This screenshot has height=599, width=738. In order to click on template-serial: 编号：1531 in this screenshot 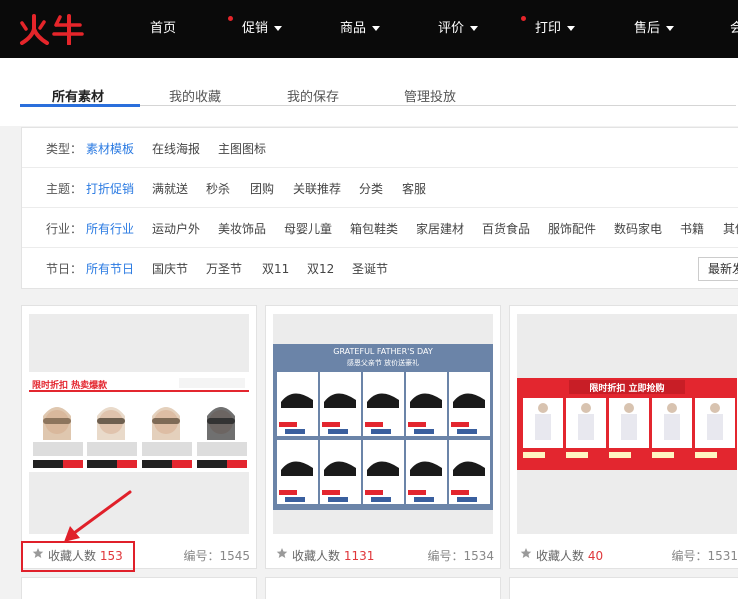, I will do `click(704, 556)`.